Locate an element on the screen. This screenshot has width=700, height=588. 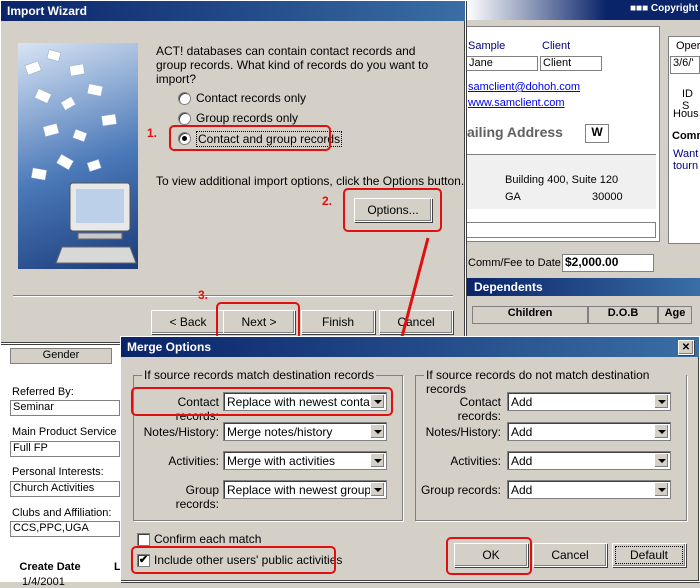
nomatch-notes-select: Add is located at coordinates (589, 431).